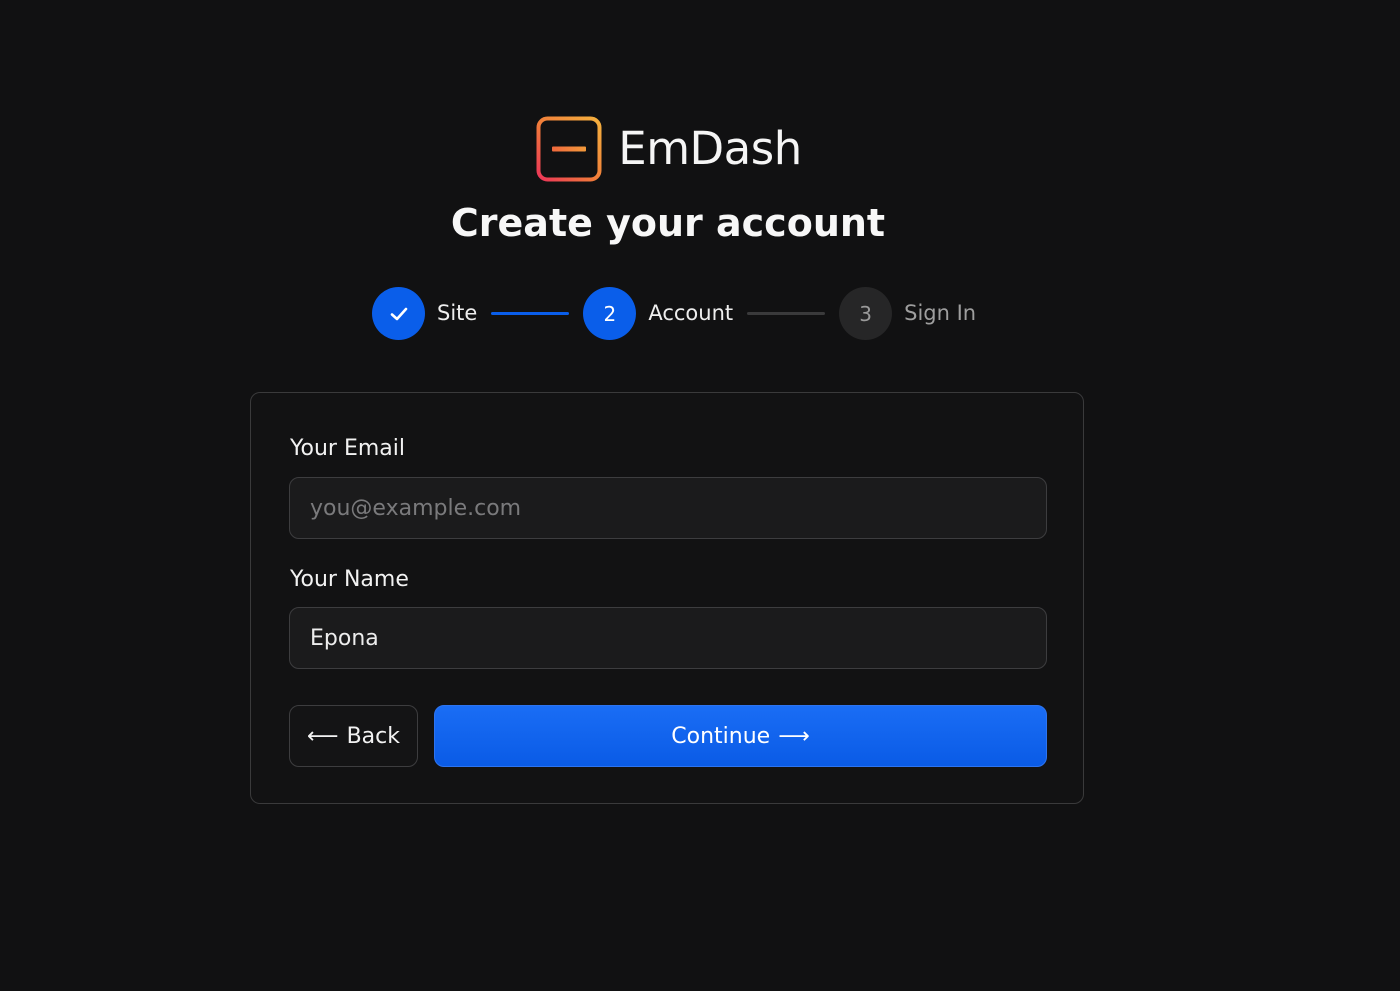 Image resolution: width=1400 pixels, height=991 pixels. Describe the element at coordinates (691, 313) in the screenshot. I see `step-2-label: Account` at that location.